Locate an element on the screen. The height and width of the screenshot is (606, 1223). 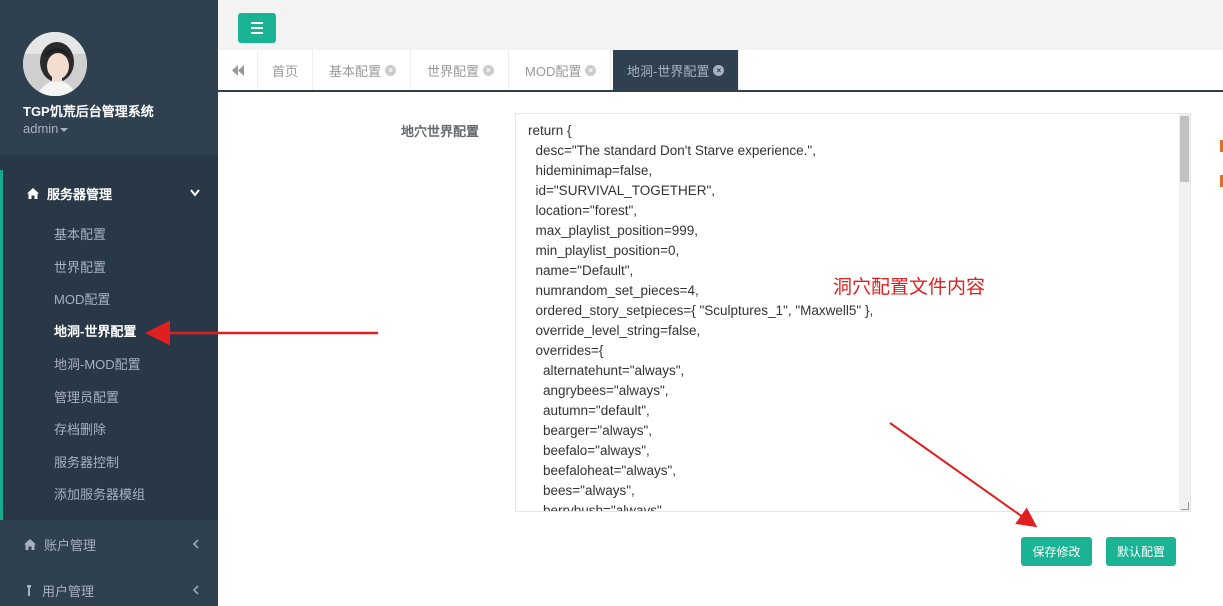
tab-scroll-left-button is located at coordinates (238, 70).